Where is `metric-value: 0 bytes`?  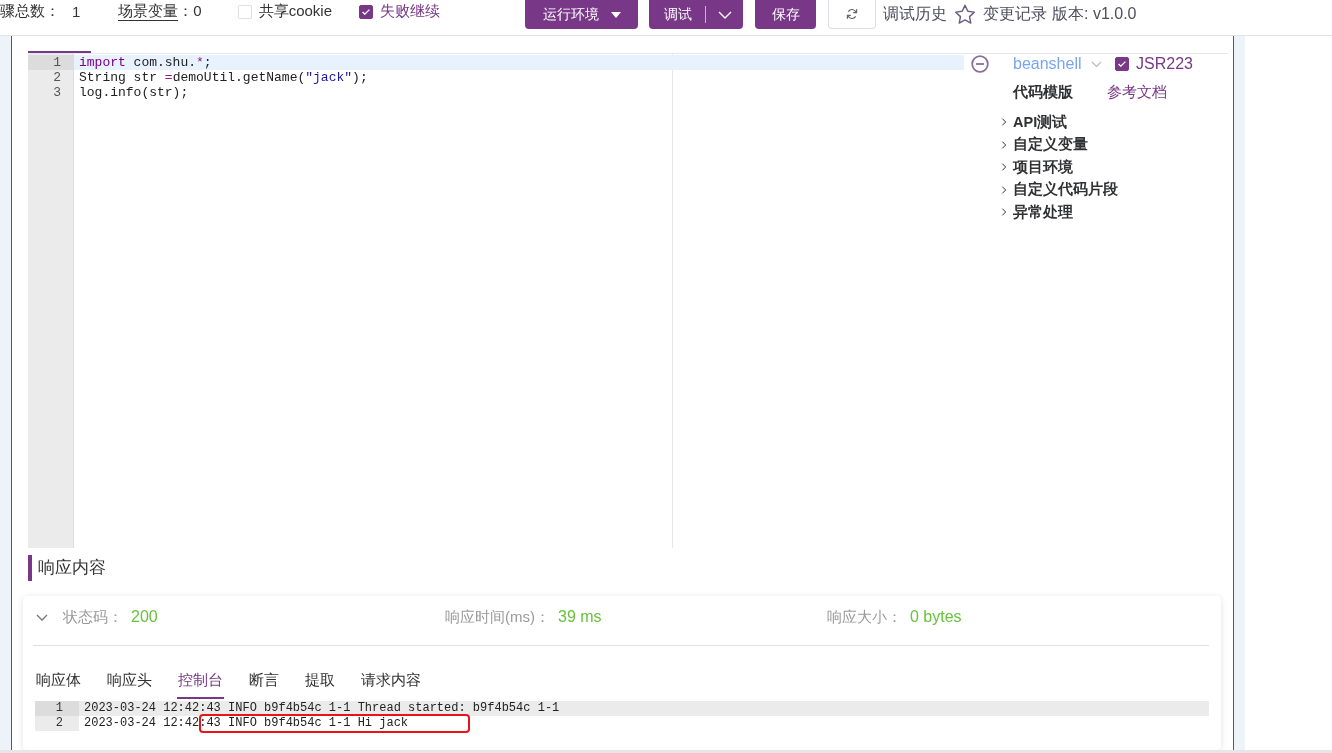 metric-value: 0 bytes is located at coordinates (936, 617).